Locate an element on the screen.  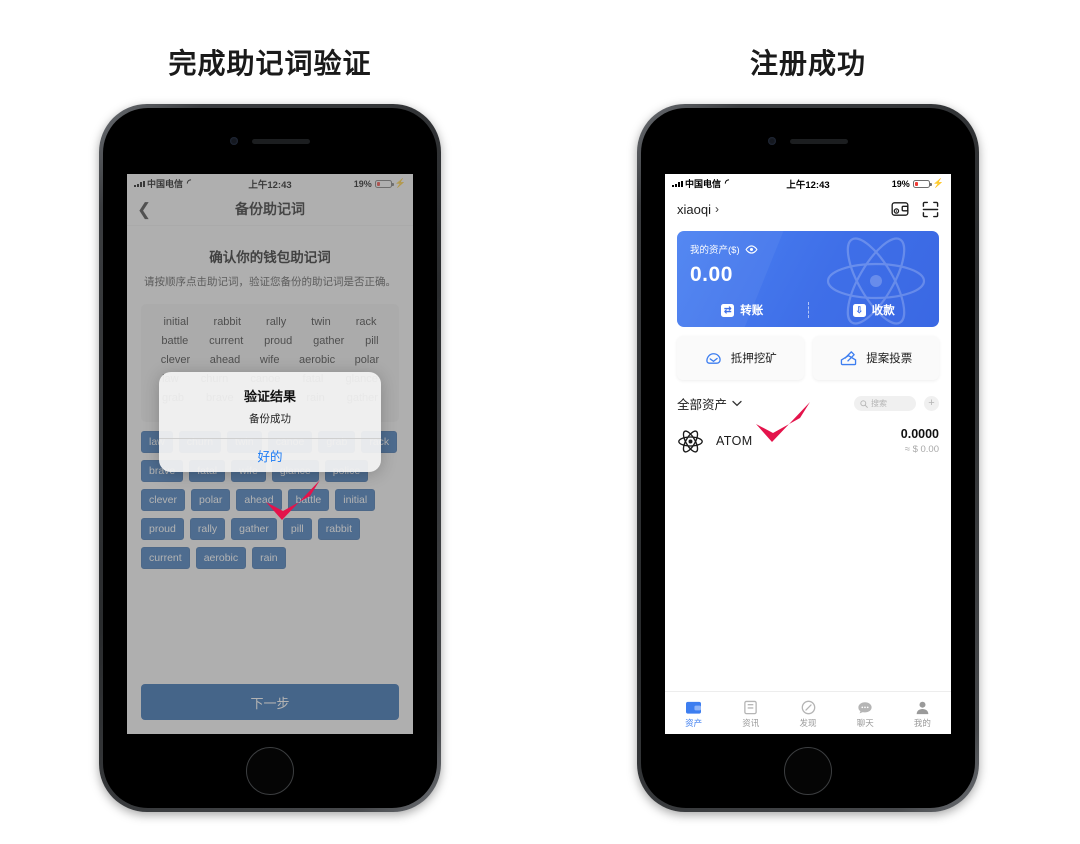
add-asset-button: + is located at coordinates (931, 404).